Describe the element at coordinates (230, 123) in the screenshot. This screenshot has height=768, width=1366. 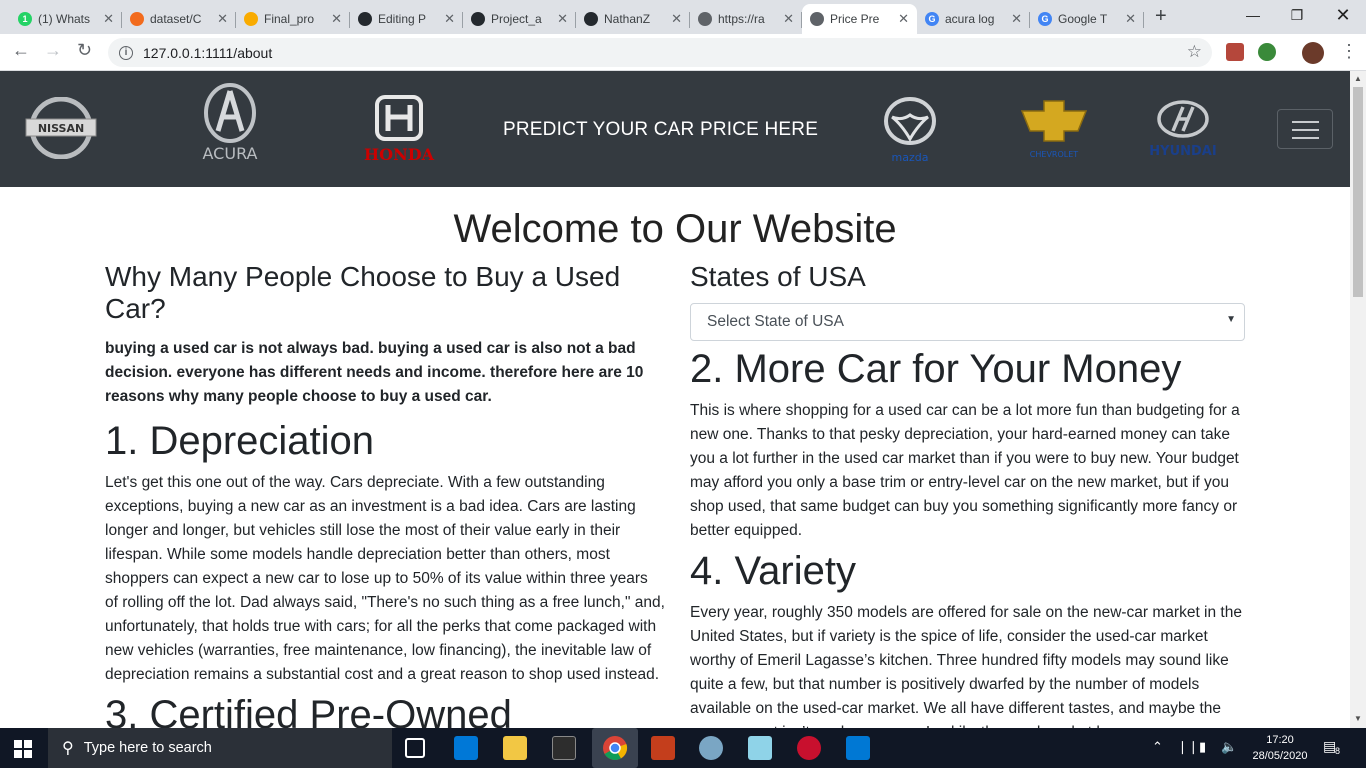
I see `acura-logo: ACURA` at that location.